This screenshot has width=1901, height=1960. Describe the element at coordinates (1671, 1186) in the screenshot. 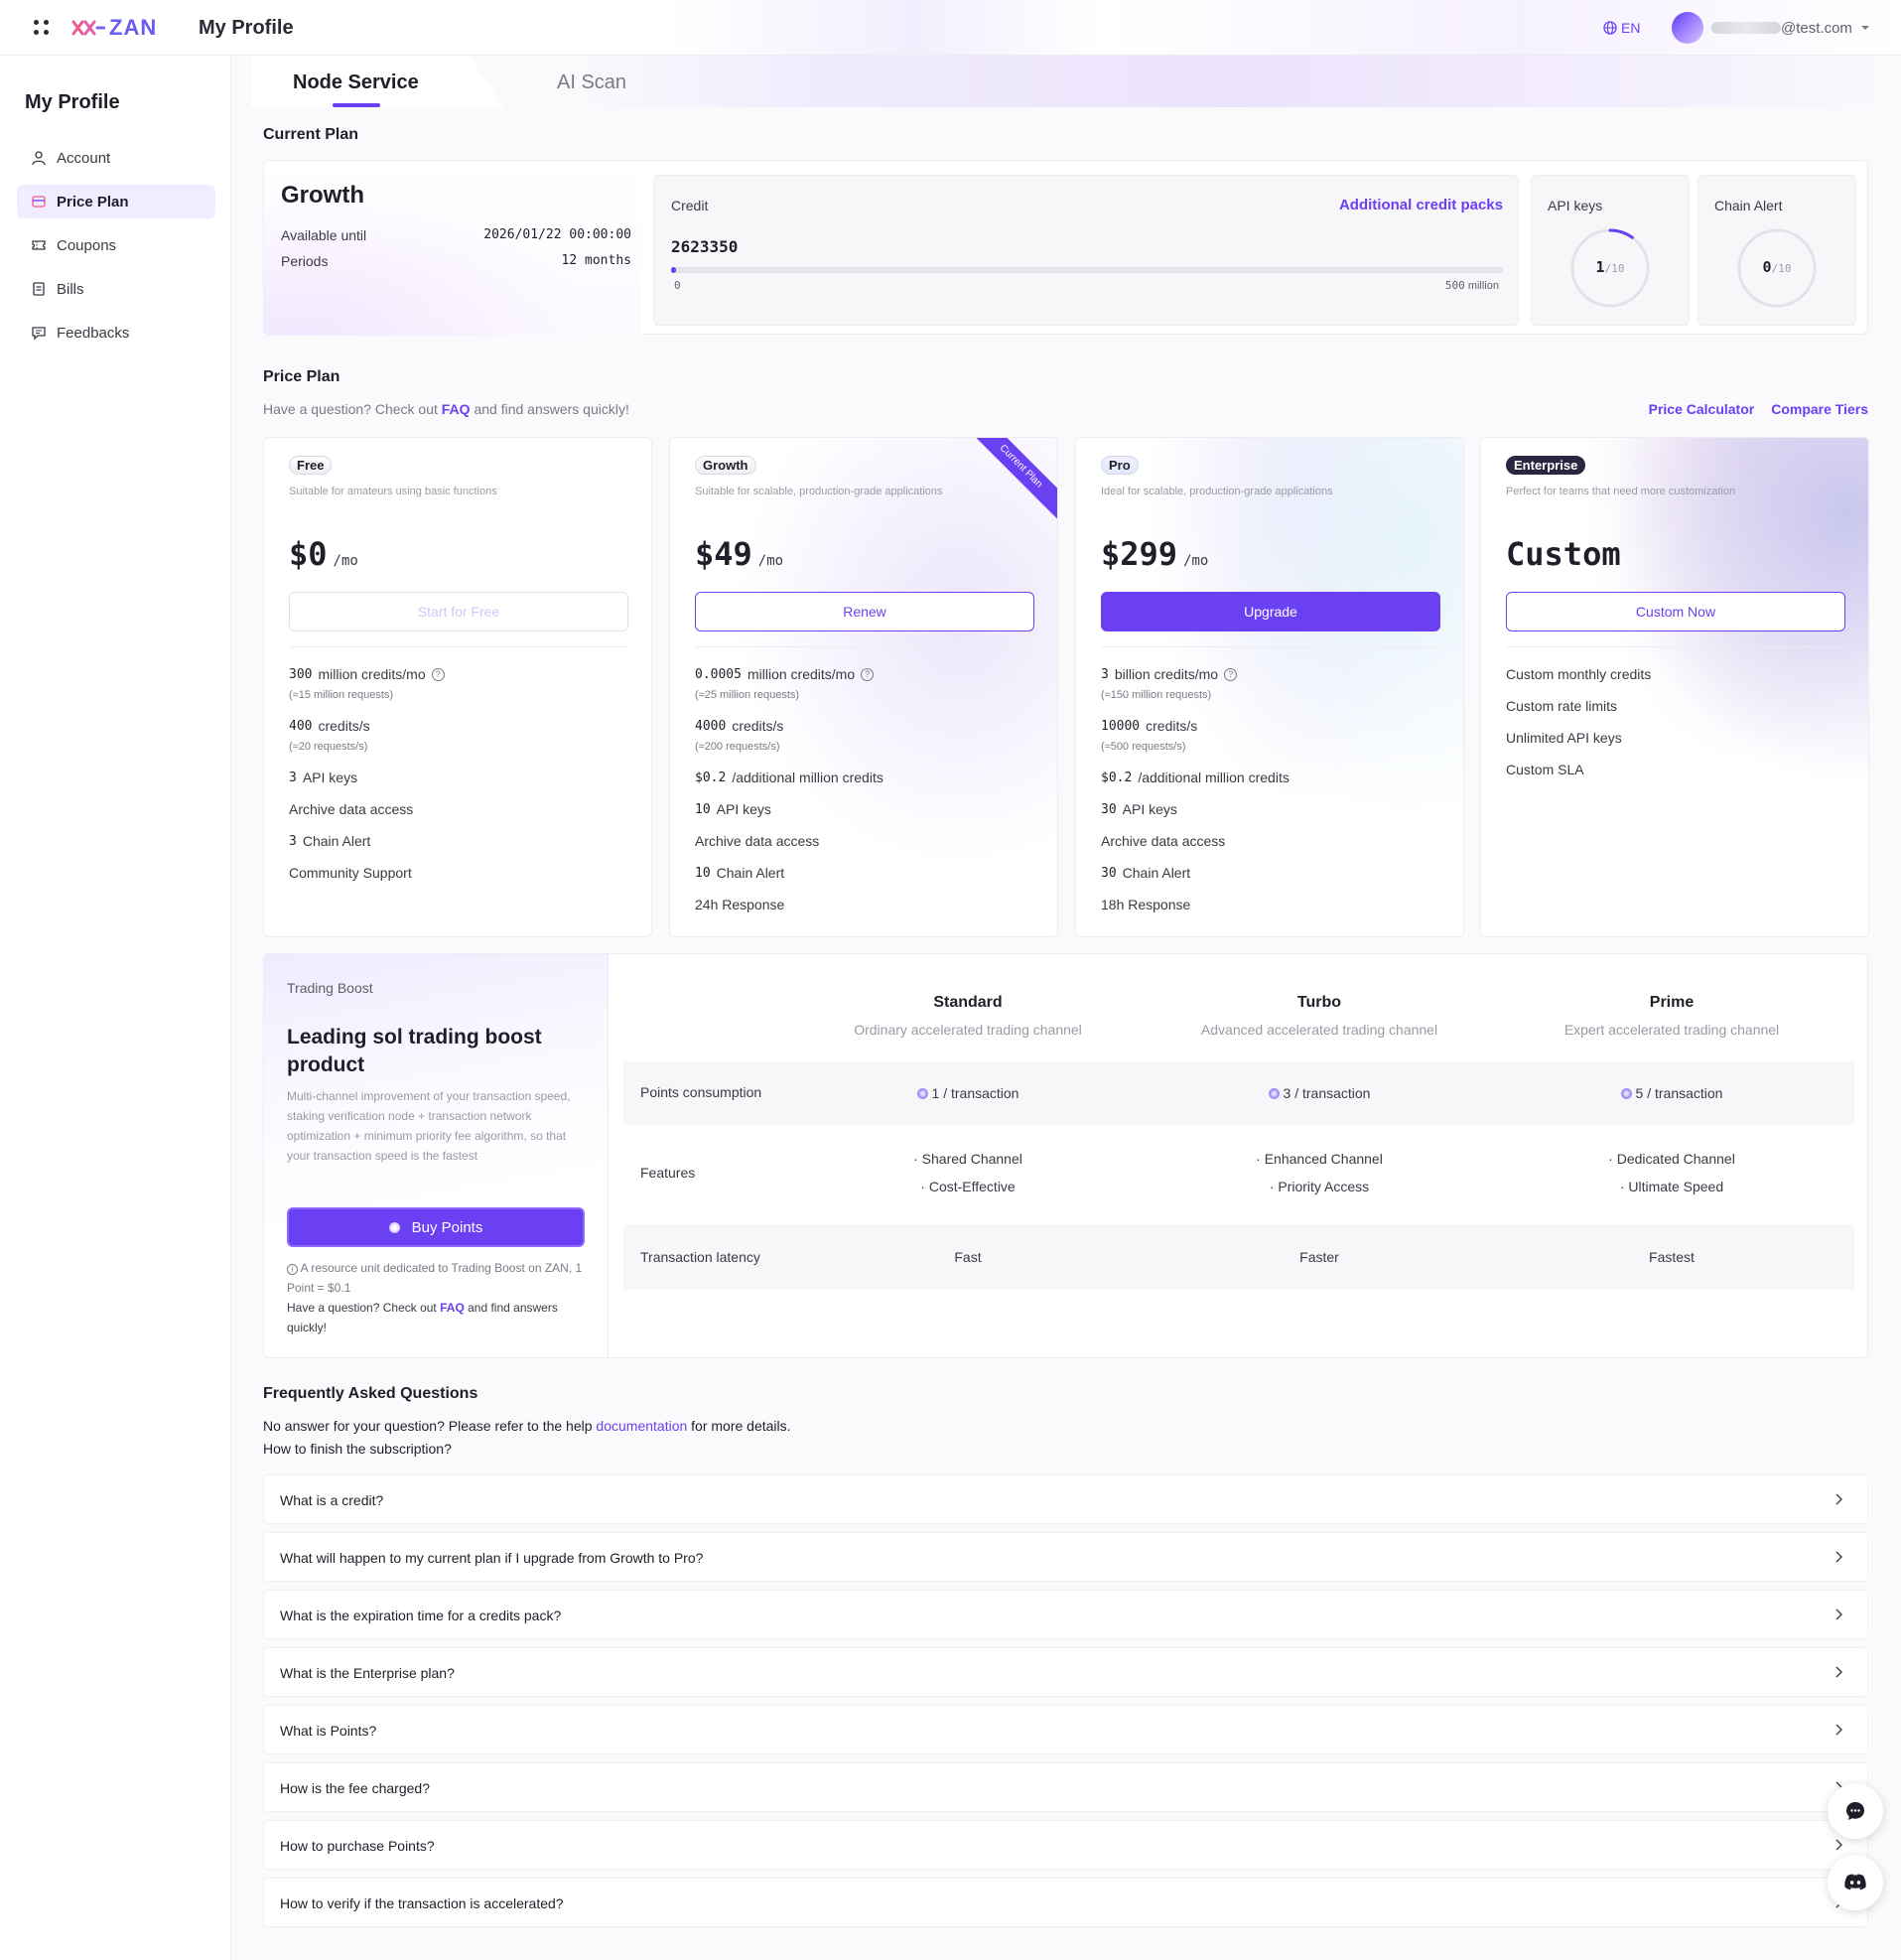

I see `cell-feature: · Ultimate Speed` at that location.